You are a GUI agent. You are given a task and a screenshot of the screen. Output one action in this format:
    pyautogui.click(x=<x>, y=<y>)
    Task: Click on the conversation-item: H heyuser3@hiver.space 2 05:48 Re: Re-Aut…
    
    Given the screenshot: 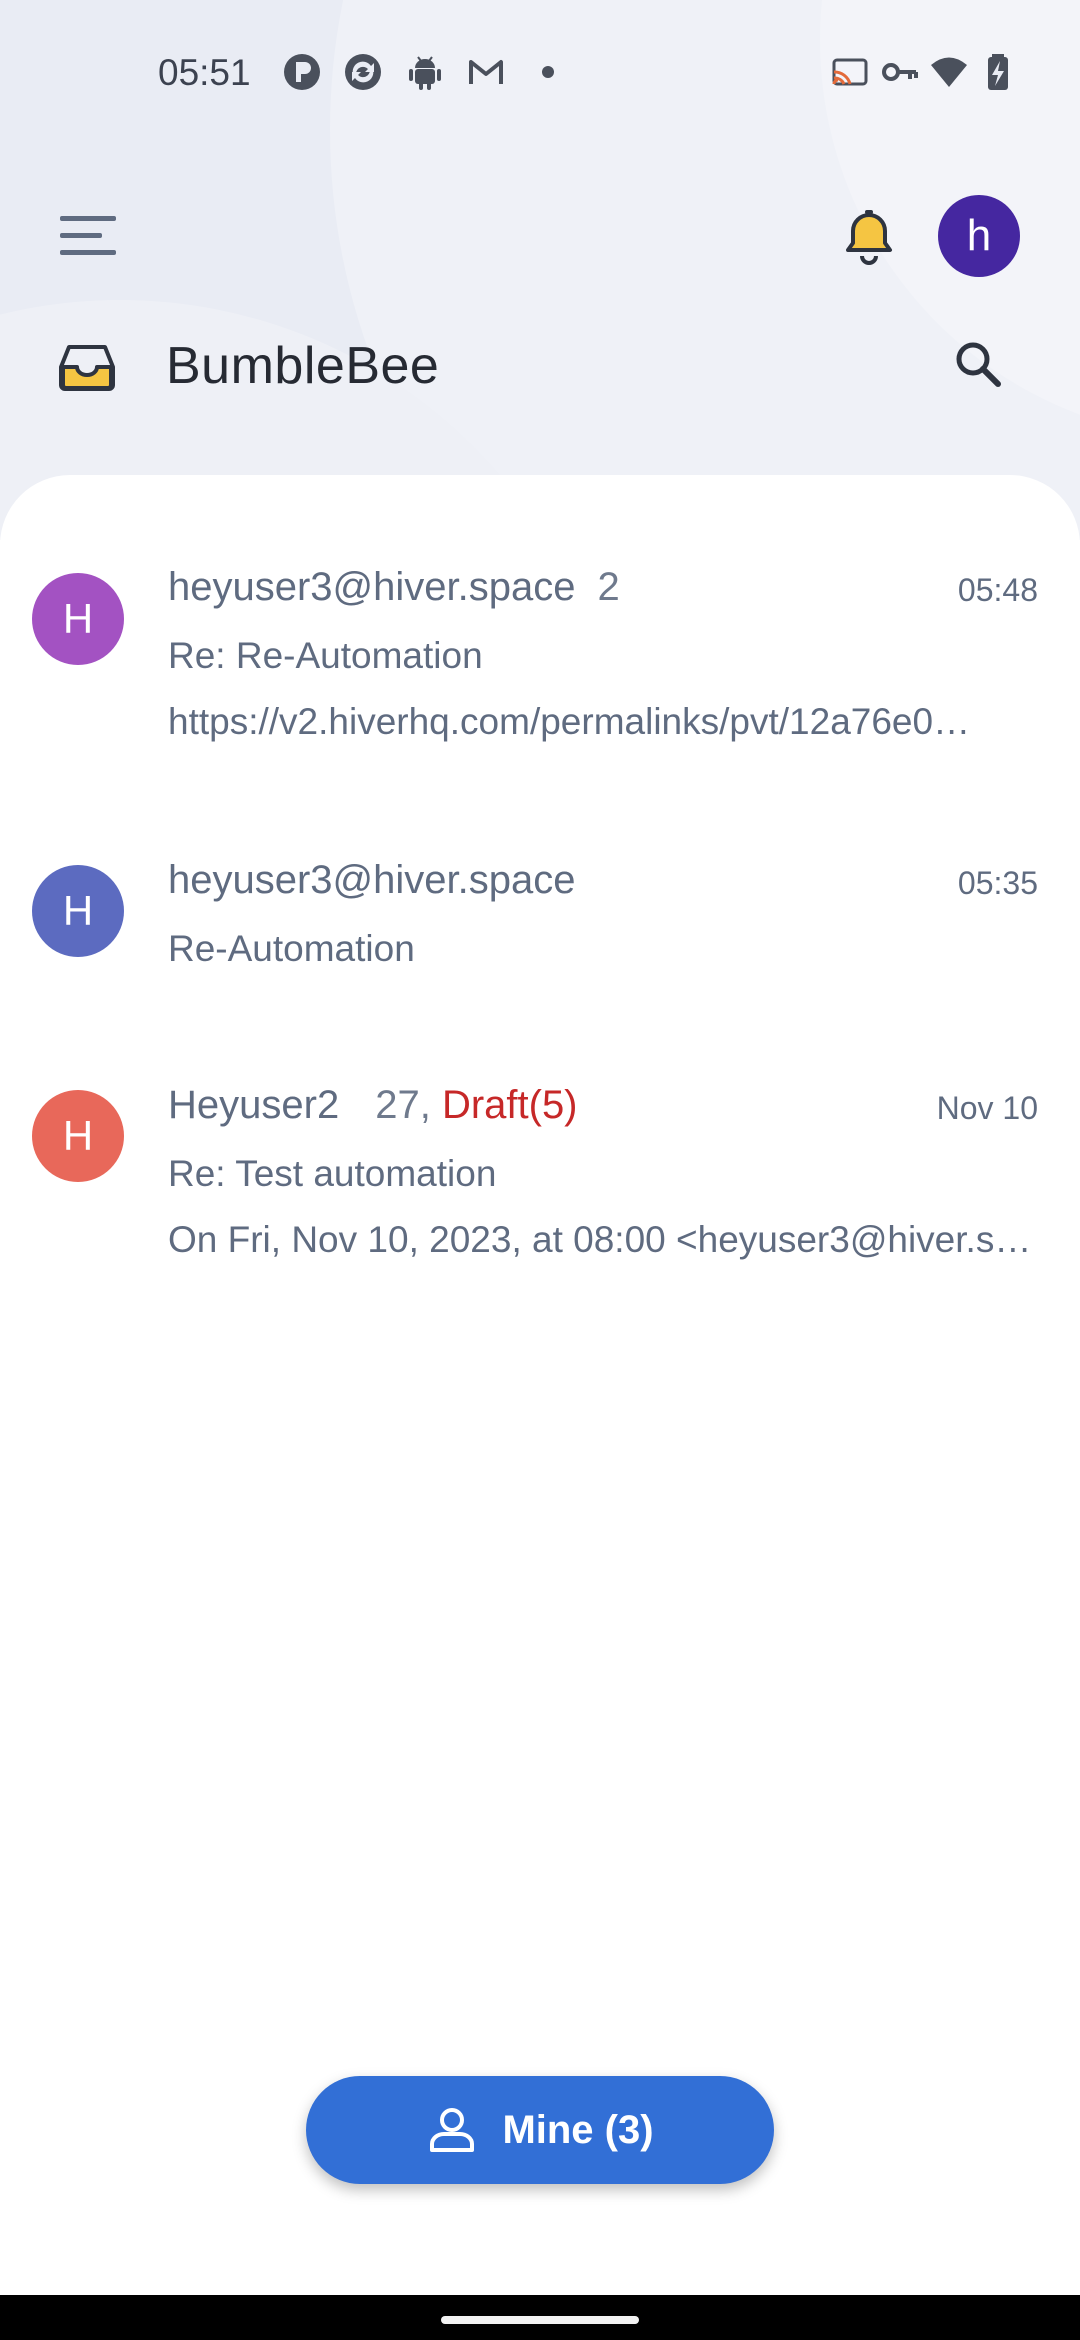 What is the action you would take?
    pyautogui.click(x=540, y=660)
    